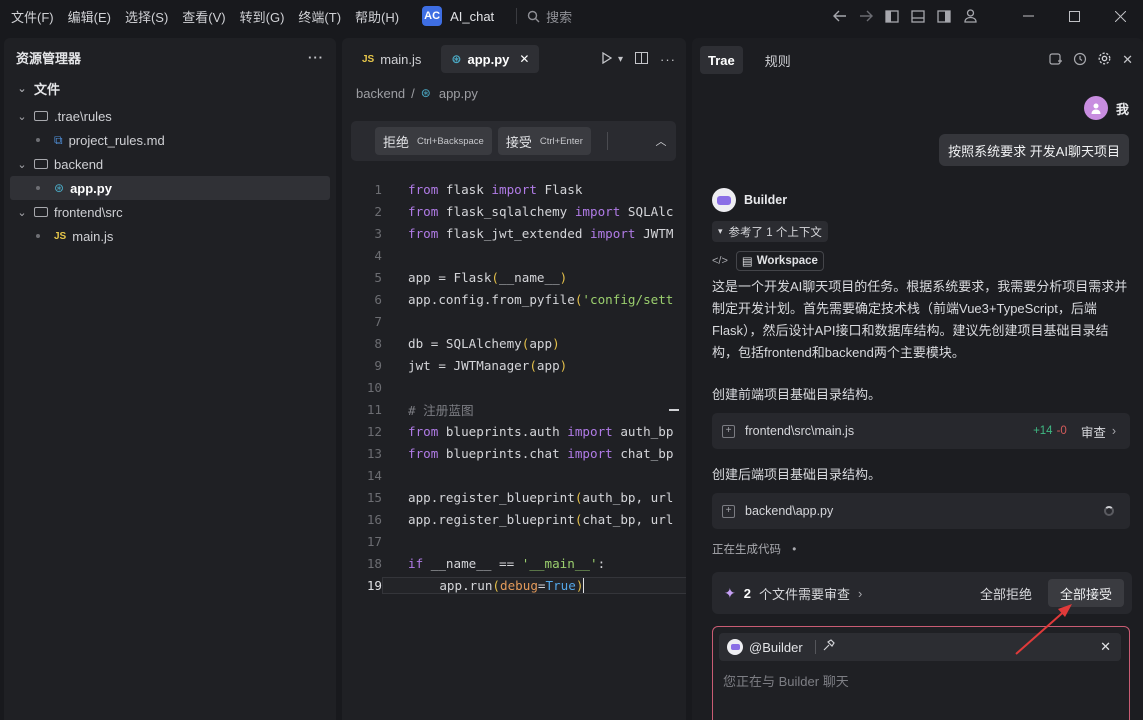 The width and height of the screenshot is (1143, 720). What do you see at coordinates (396, 142) in the screenshot?
I see `reject-label: 拒绝` at bounding box center [396, 142].